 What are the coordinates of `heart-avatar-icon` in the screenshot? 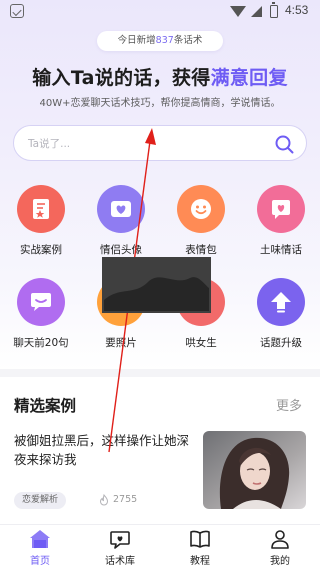 It's located at (121, 209).